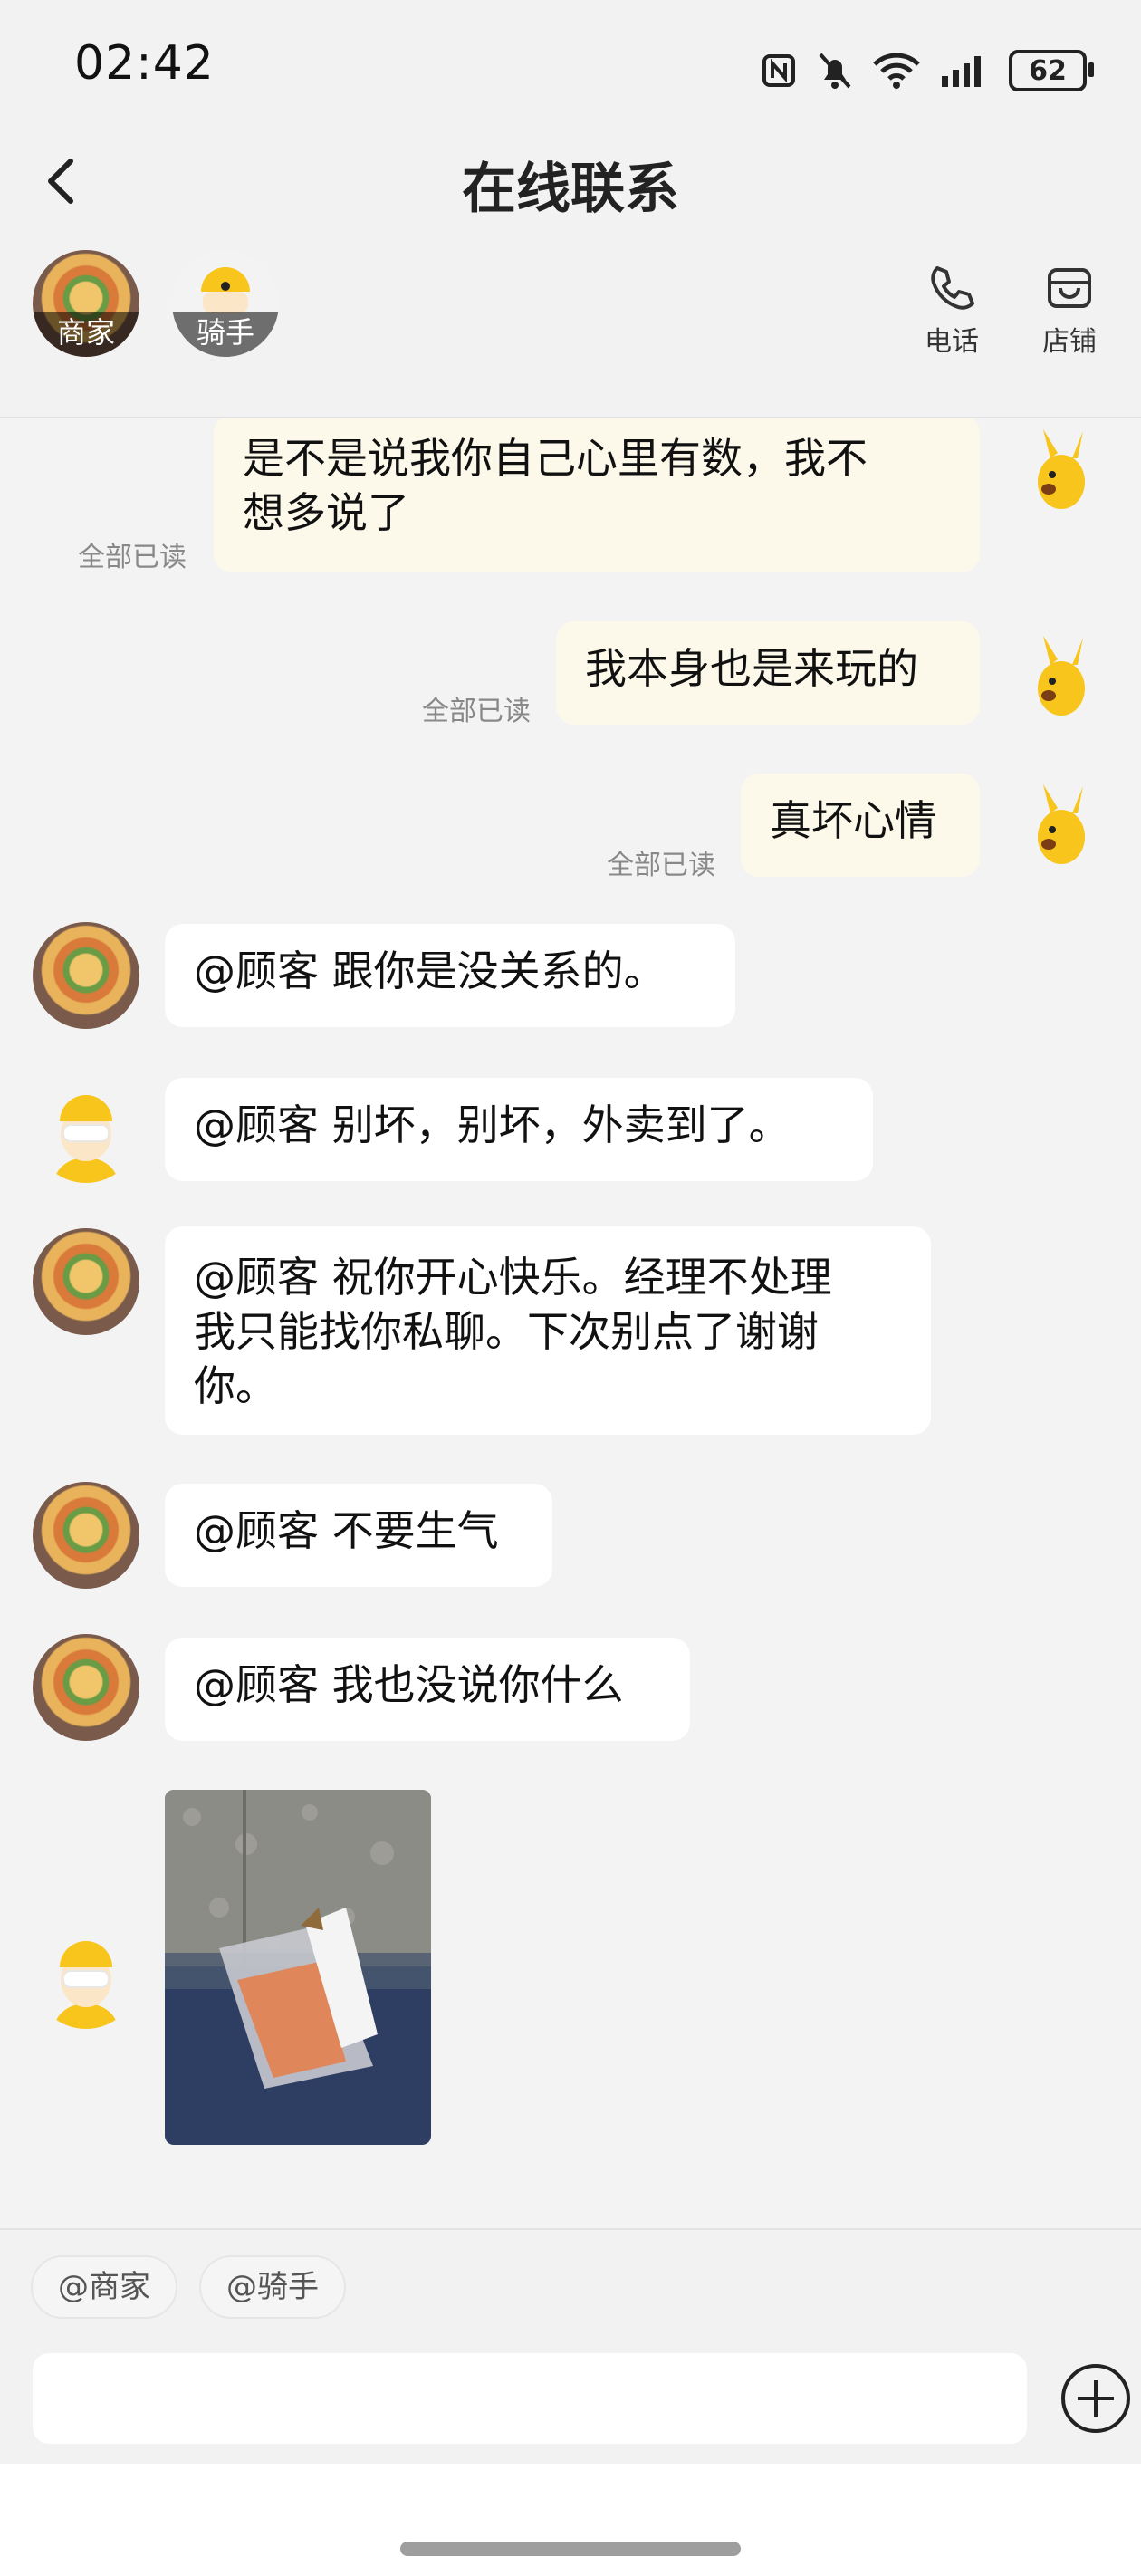 The height and width of the screenshot is (2576, 1141). Describe the element at coordinates (519, 1129) in the screenshot. I see `rider-message-bubble: @顾客 别坏，别坏，外卖到了。` at that location.